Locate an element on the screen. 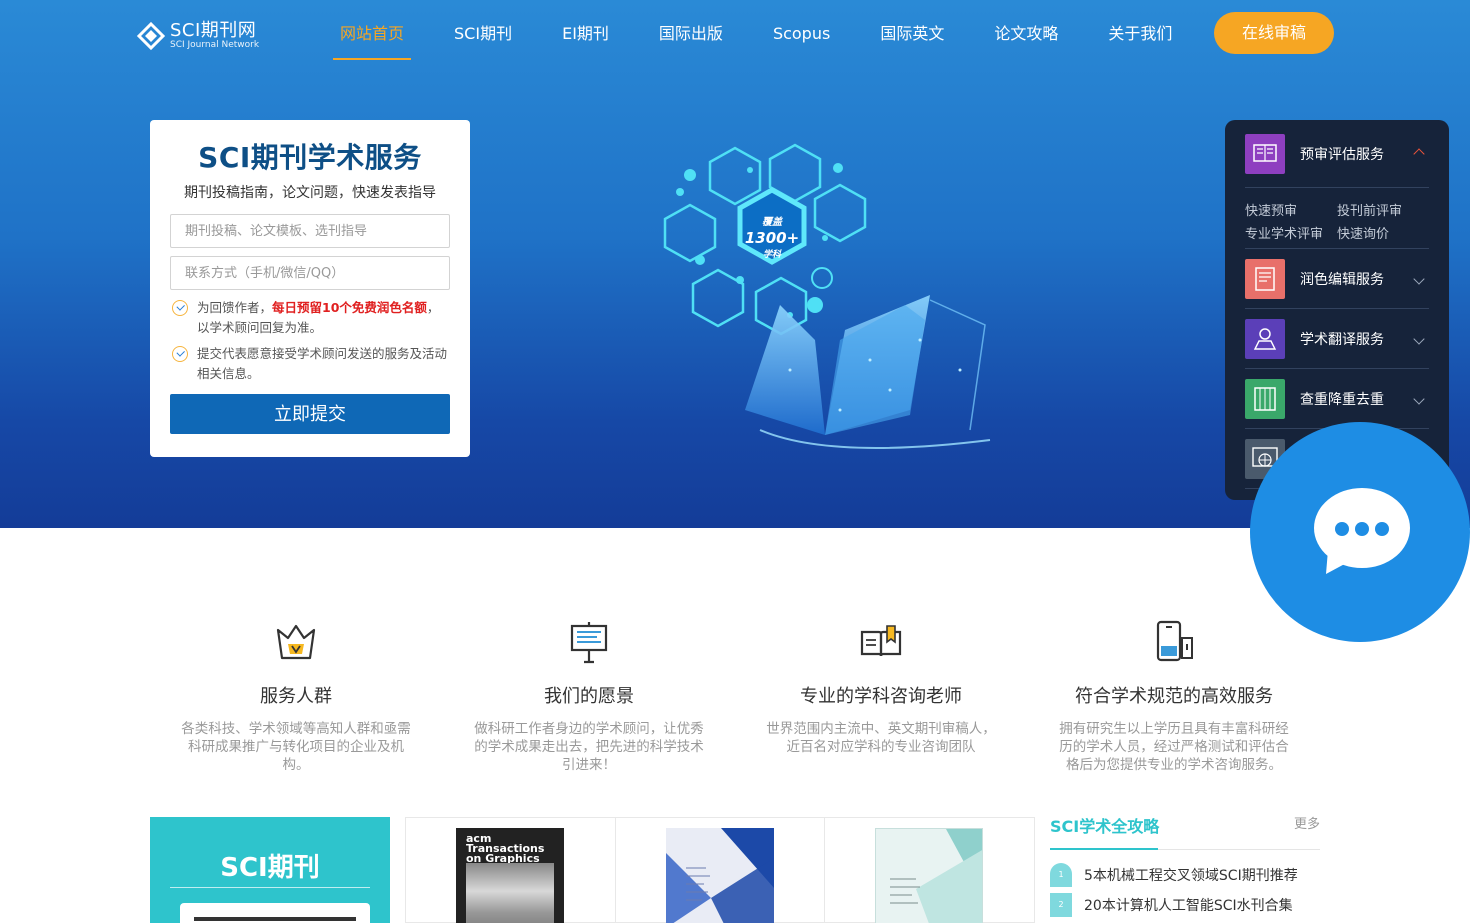 The width and height of the screenshot is (1470, 923). logo-subtitle: SCI Journal Network is located at coordinates (215, 45).